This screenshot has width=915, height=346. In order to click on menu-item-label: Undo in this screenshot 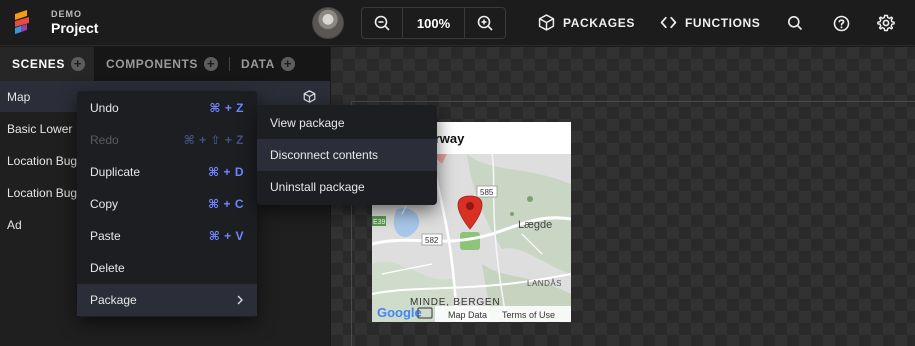, I will do `click(104, 108)`.